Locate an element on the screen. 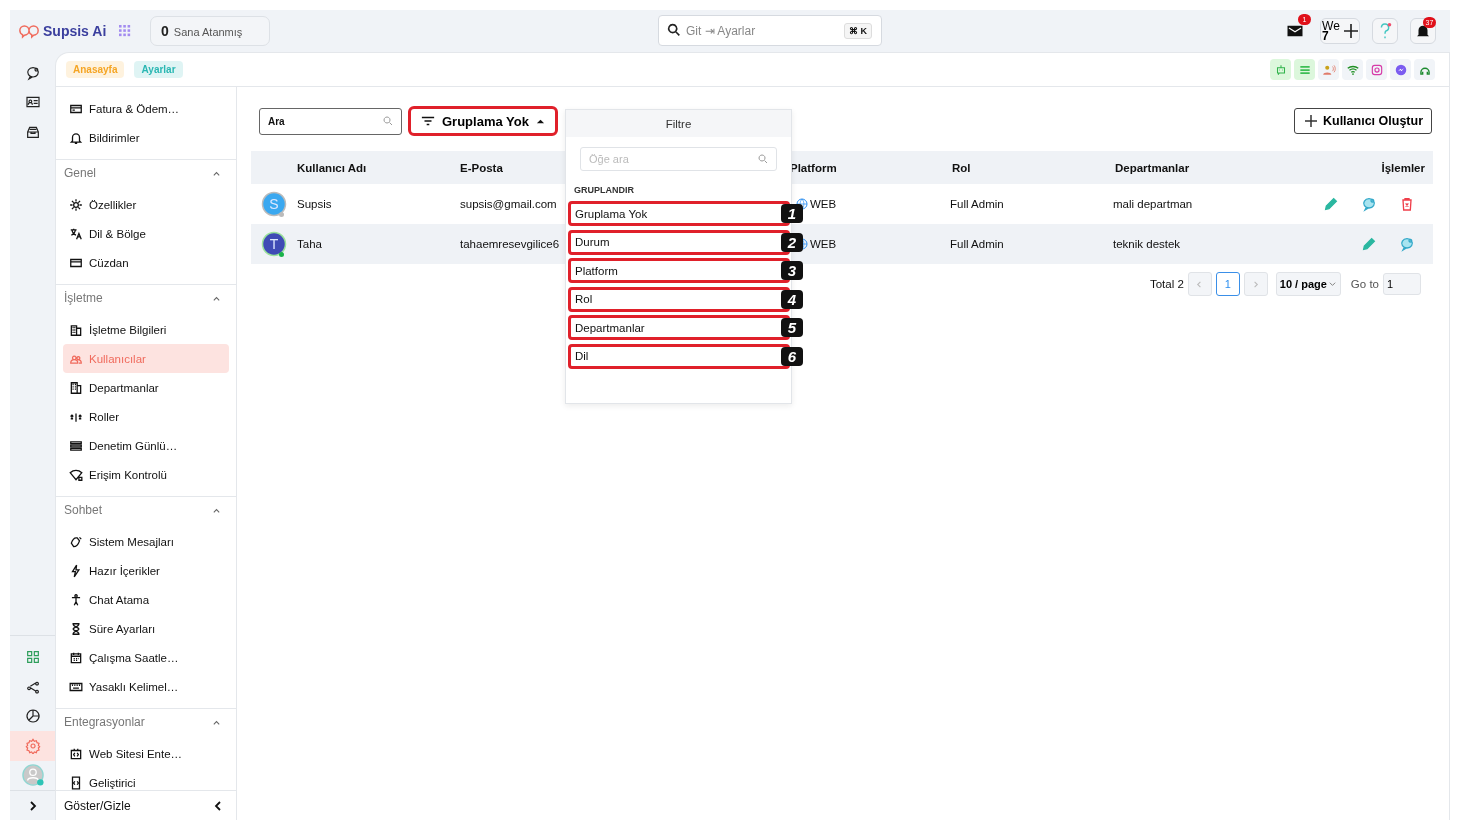 The width and height of the screenshot is (1460, 830). assigned-counter-button: 0 Sana Atanmış is located at coordinates (210, 31).